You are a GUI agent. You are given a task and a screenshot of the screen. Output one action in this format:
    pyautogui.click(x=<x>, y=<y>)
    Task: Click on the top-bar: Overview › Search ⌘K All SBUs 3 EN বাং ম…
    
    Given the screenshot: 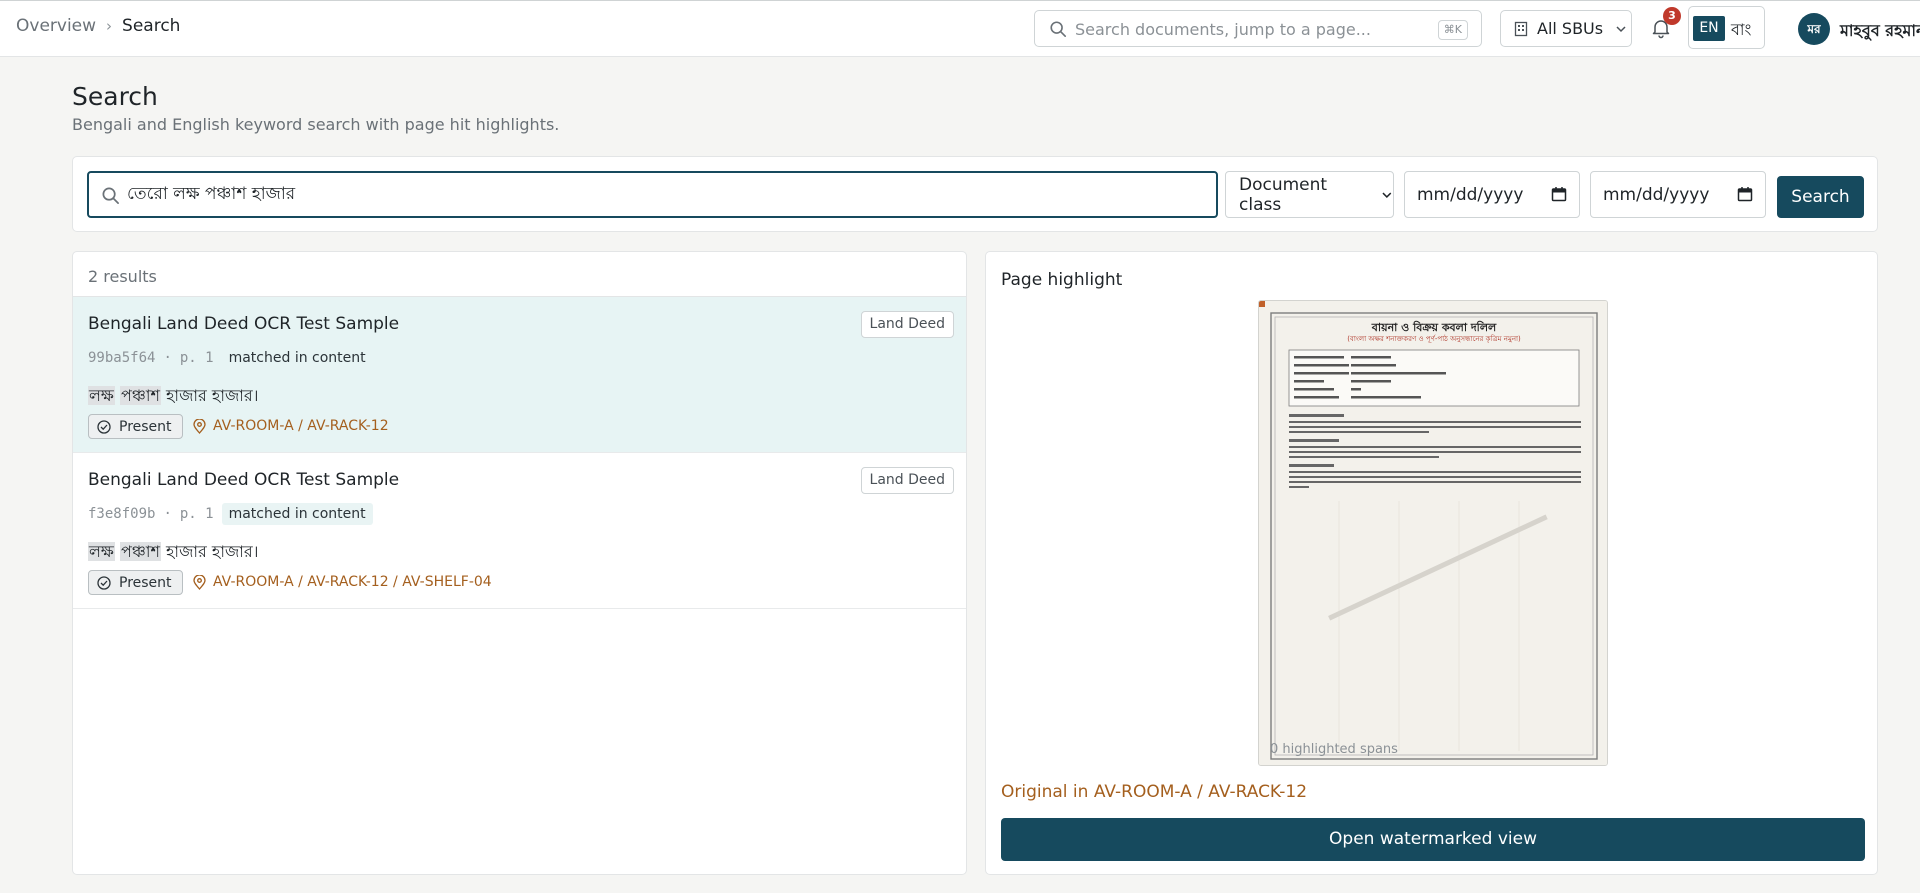 What is the action you would take?
    pyautogui.click(x=960, y=28)
    